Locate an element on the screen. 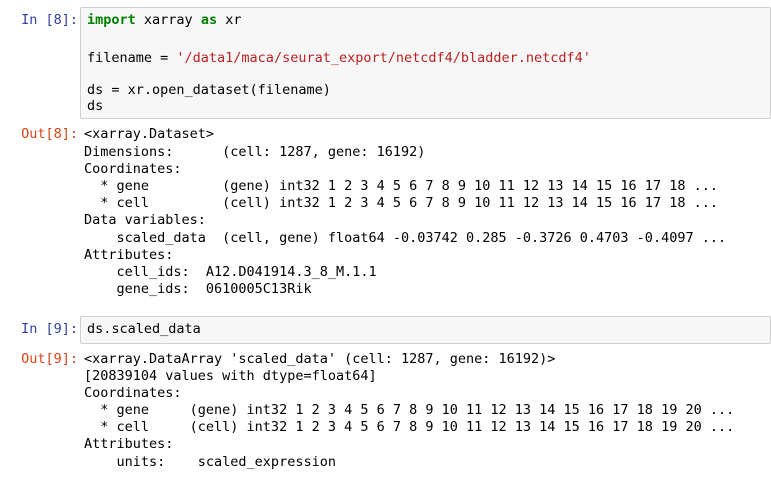 The image size is (771, 478). code-cell-9: ds.scaled_data is located at coordinates (425, 330).